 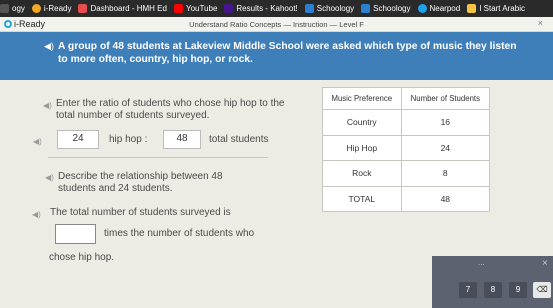 I want to click on bookmark-icon, so click(x=4, y=8).